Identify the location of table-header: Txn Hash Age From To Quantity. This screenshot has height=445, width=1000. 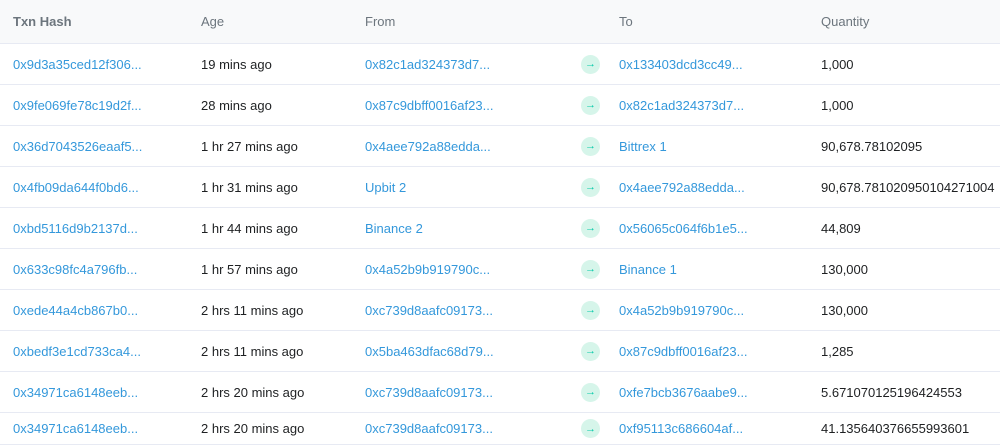
(500, 22).